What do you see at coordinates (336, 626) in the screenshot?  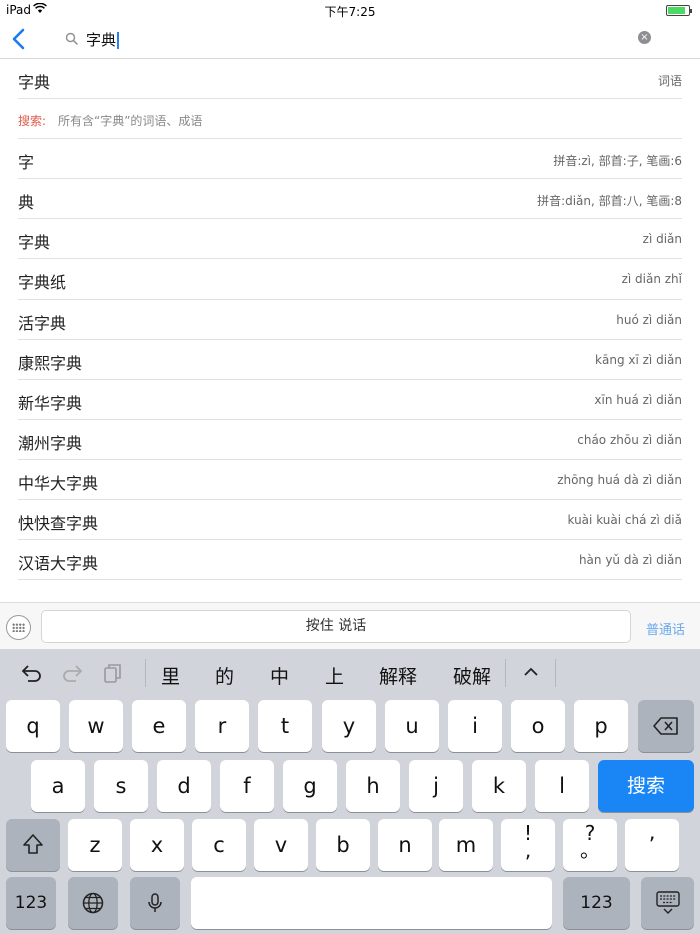 I see `hold-to-talk-button: 按住 说话` at bounding box center [336, 626].